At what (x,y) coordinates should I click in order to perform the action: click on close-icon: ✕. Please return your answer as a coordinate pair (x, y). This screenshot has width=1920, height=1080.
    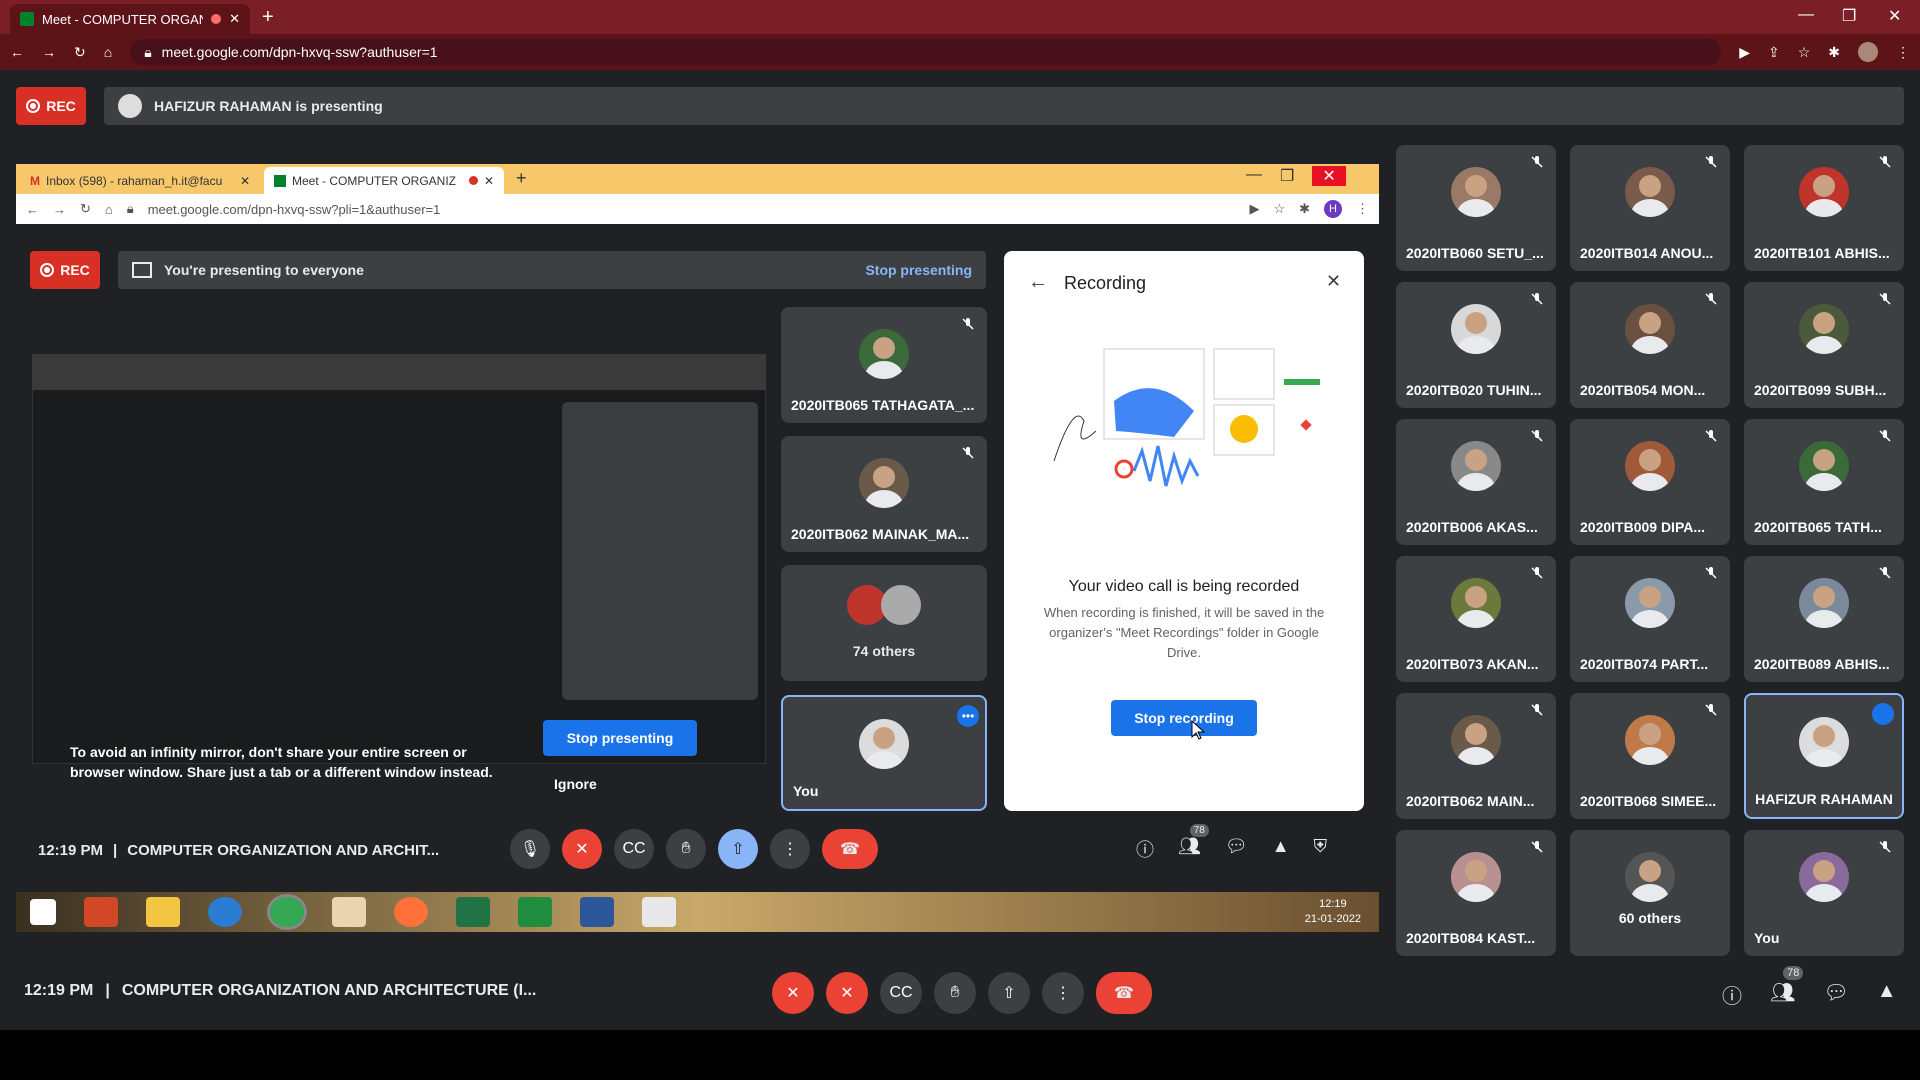
    Looking at the image, I should click on (1333, 281).